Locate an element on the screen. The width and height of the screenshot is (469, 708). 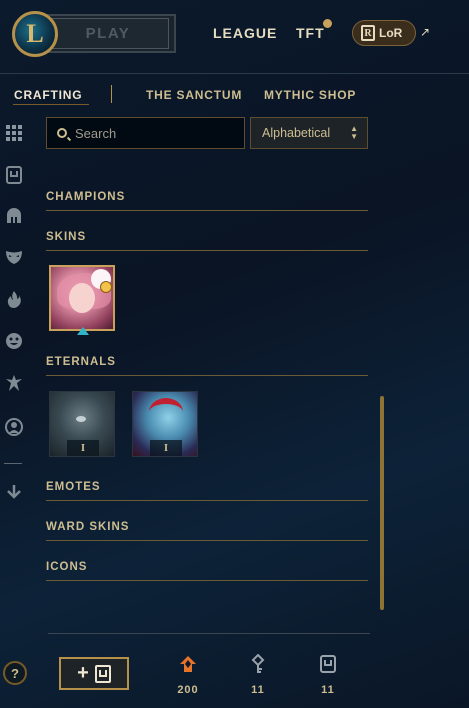
chest-value: 11 is located at coordinates (328, 690).